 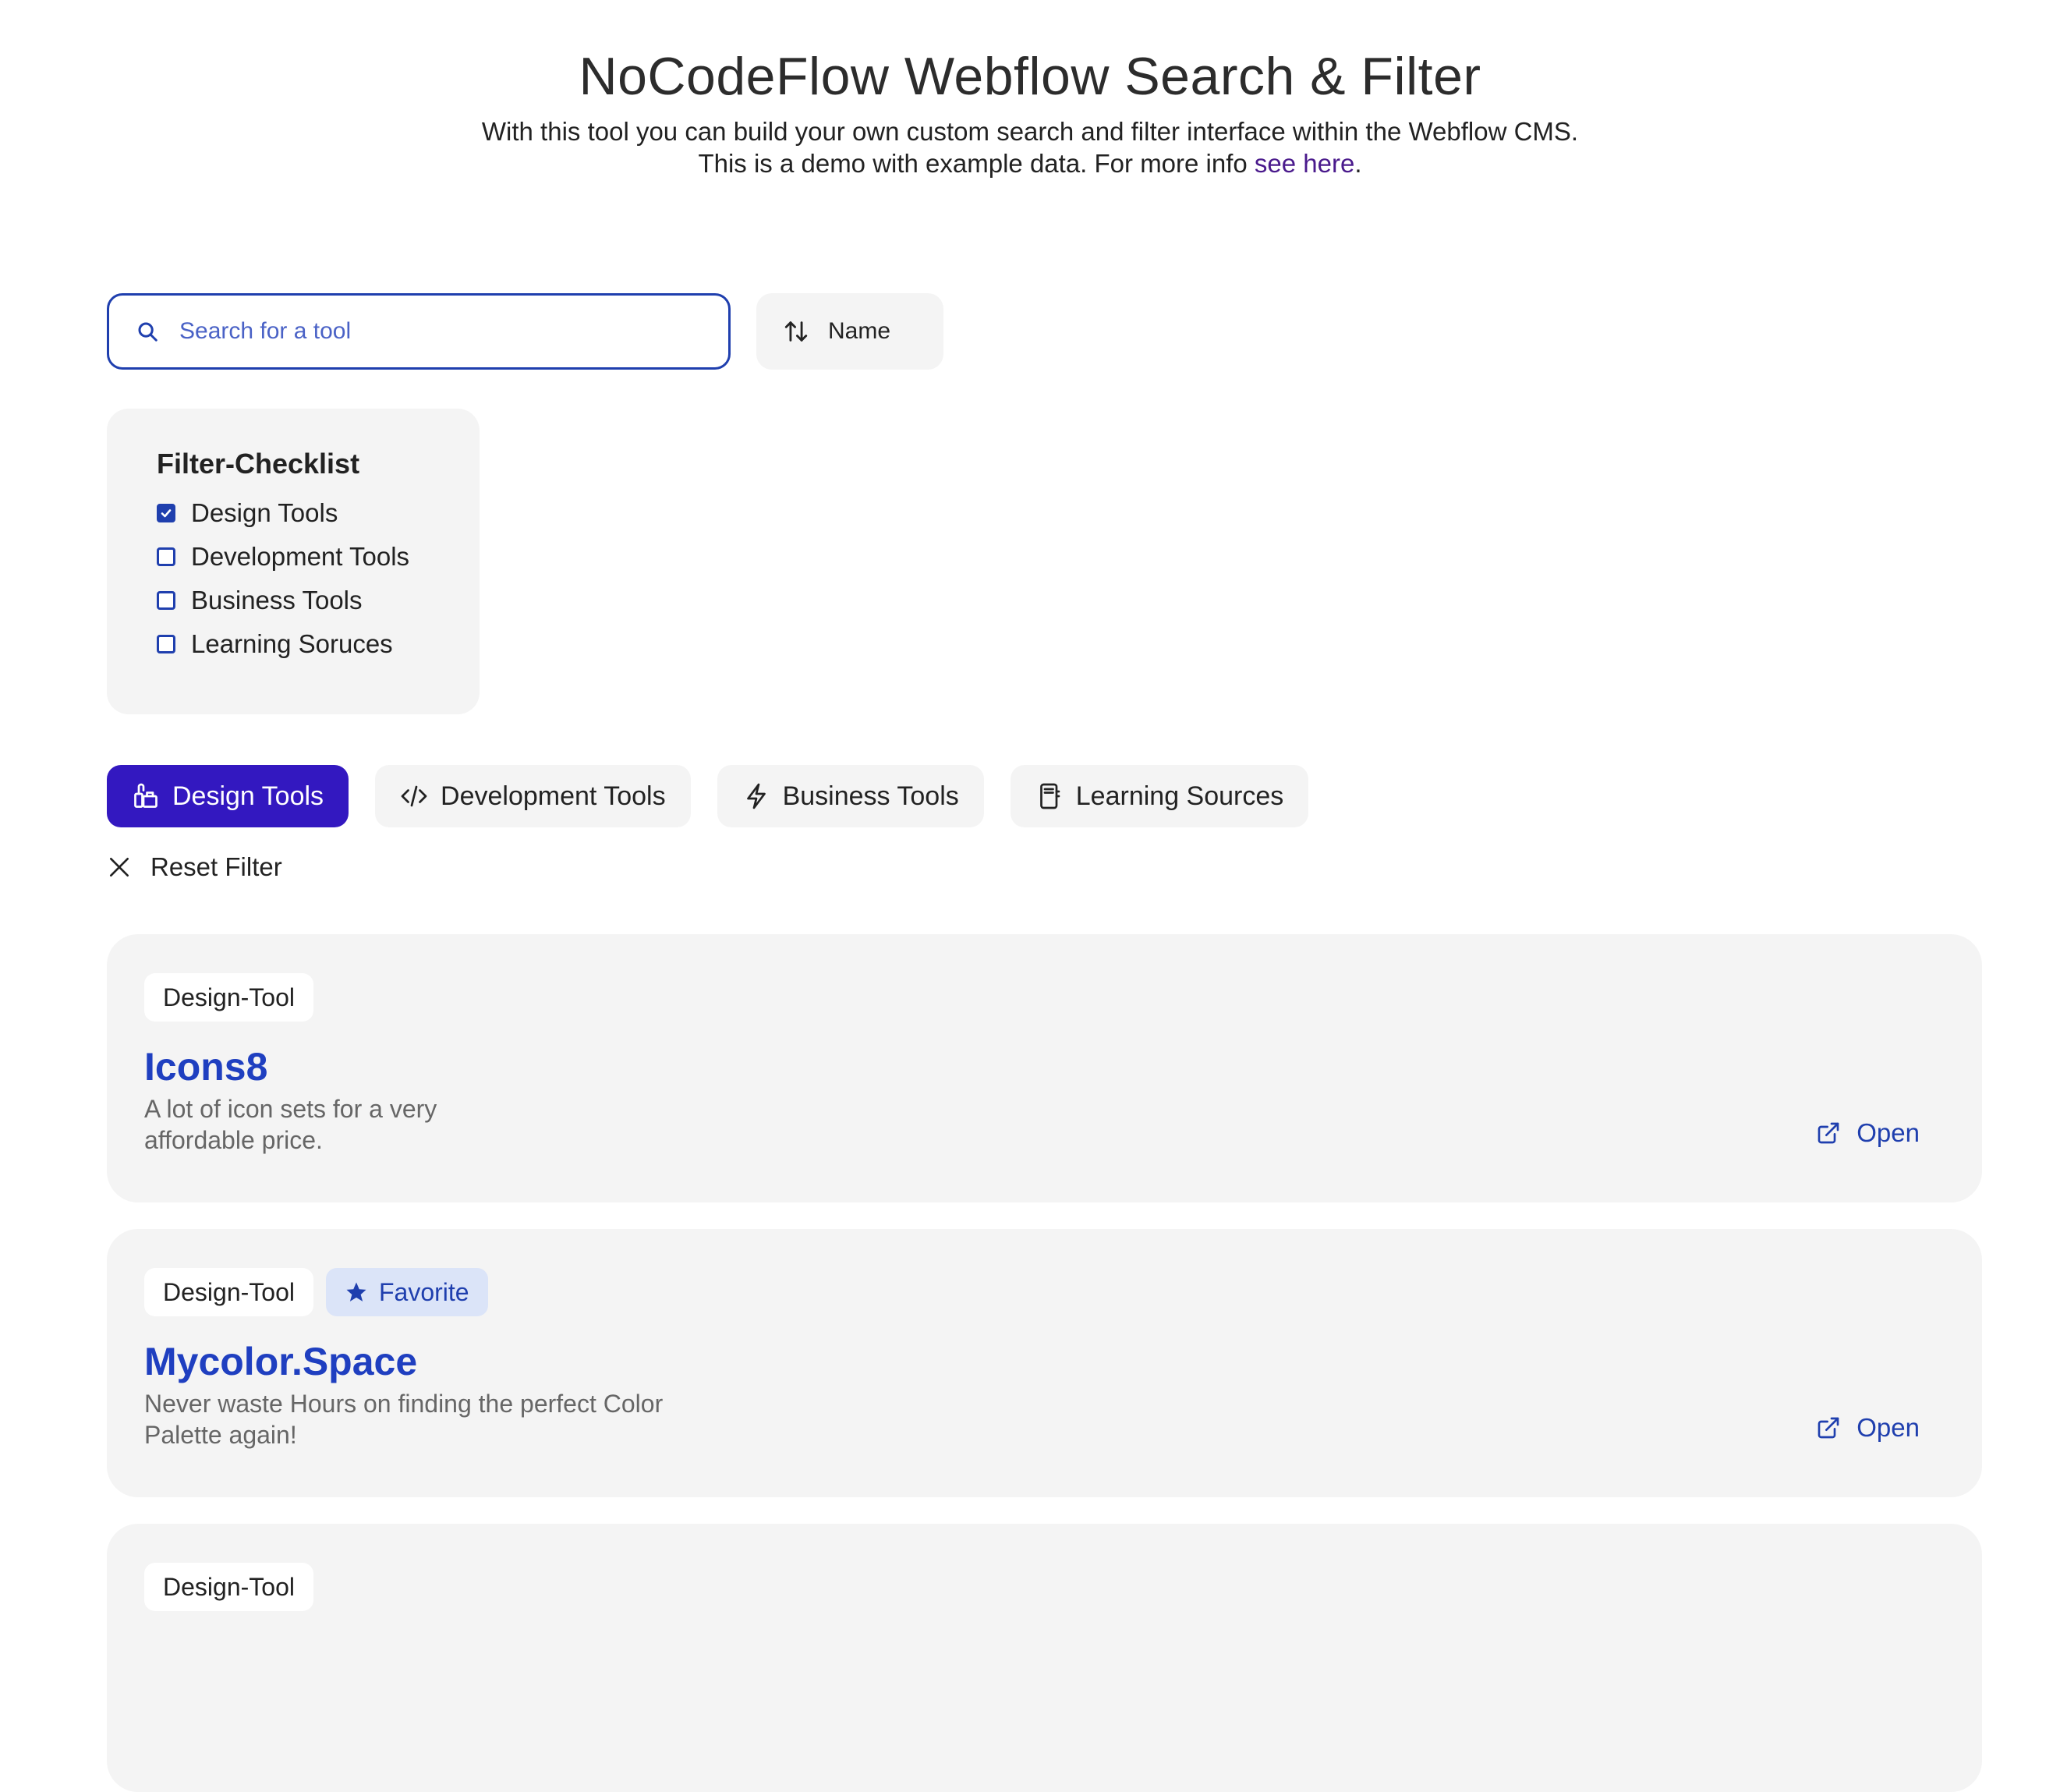 What do you see at coordinates (553, 796) in the screenshot?
I see `tab-label: Development Tools` at bounding box center [553, 796].